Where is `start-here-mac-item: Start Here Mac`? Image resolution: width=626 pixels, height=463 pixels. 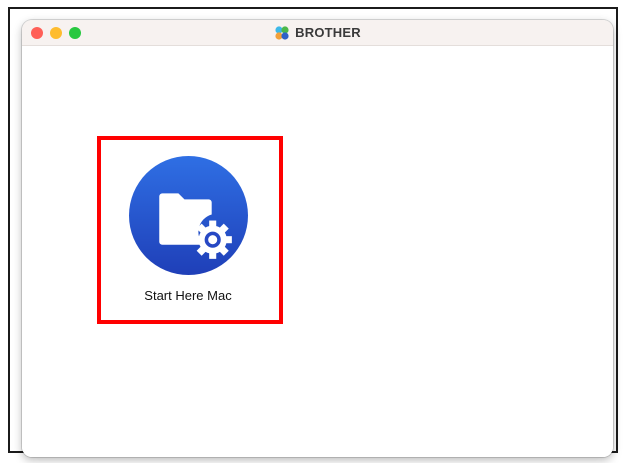 start-here-mac-item: Start Here Mac is located at coordinates (188, 228).